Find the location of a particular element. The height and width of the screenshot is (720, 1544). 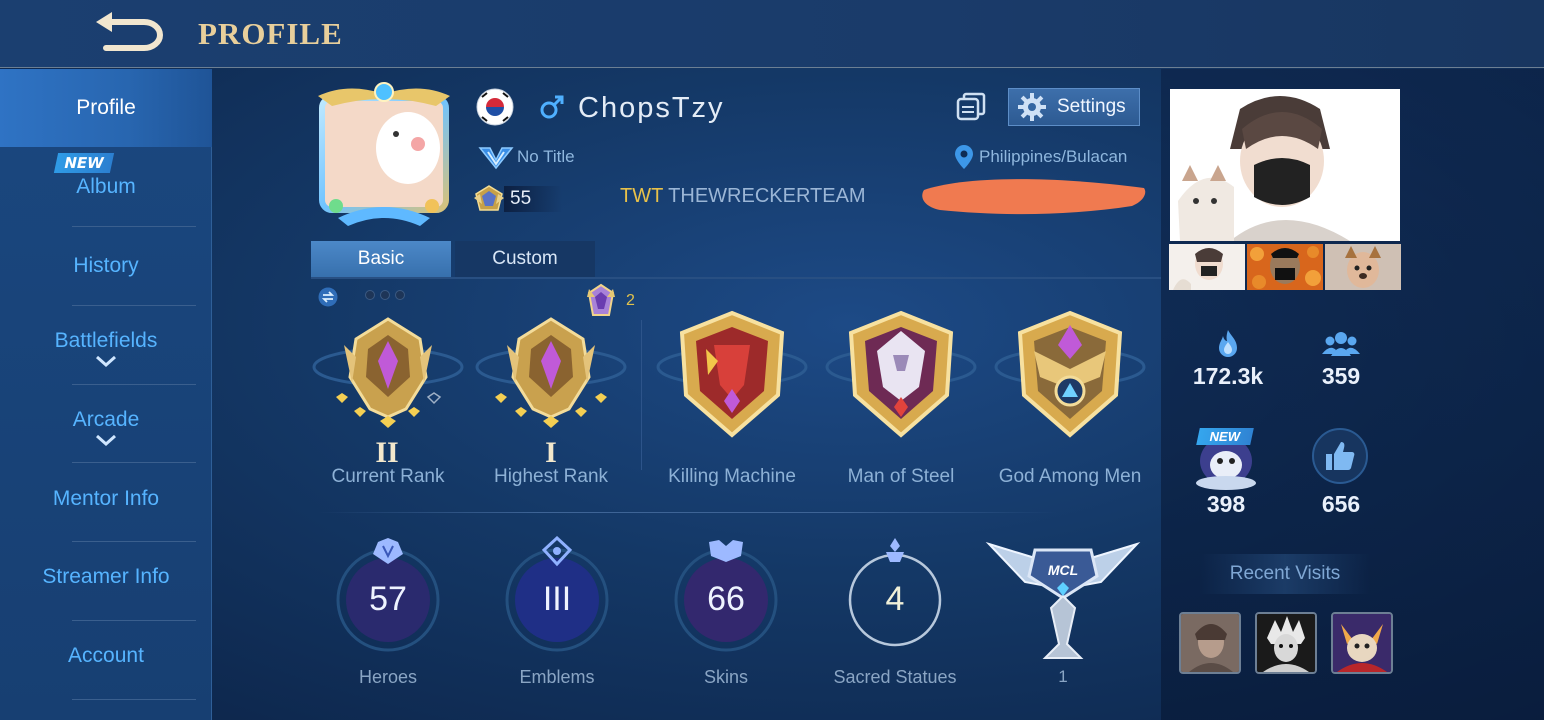

male-gender-icon is located at coordinates (552, 107).